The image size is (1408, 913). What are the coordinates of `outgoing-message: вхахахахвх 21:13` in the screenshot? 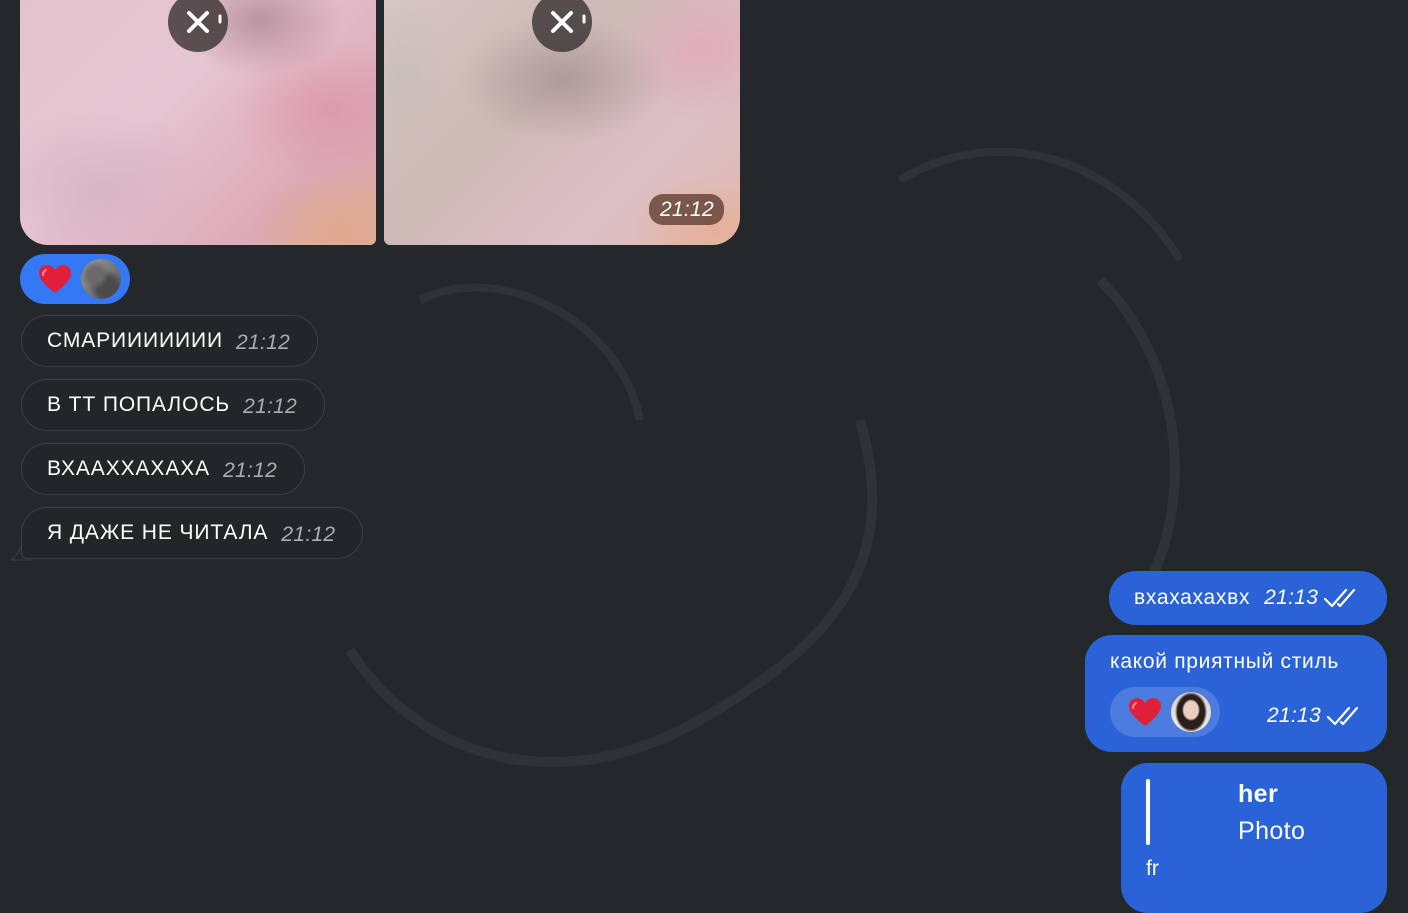 It's located at (1248, 598).